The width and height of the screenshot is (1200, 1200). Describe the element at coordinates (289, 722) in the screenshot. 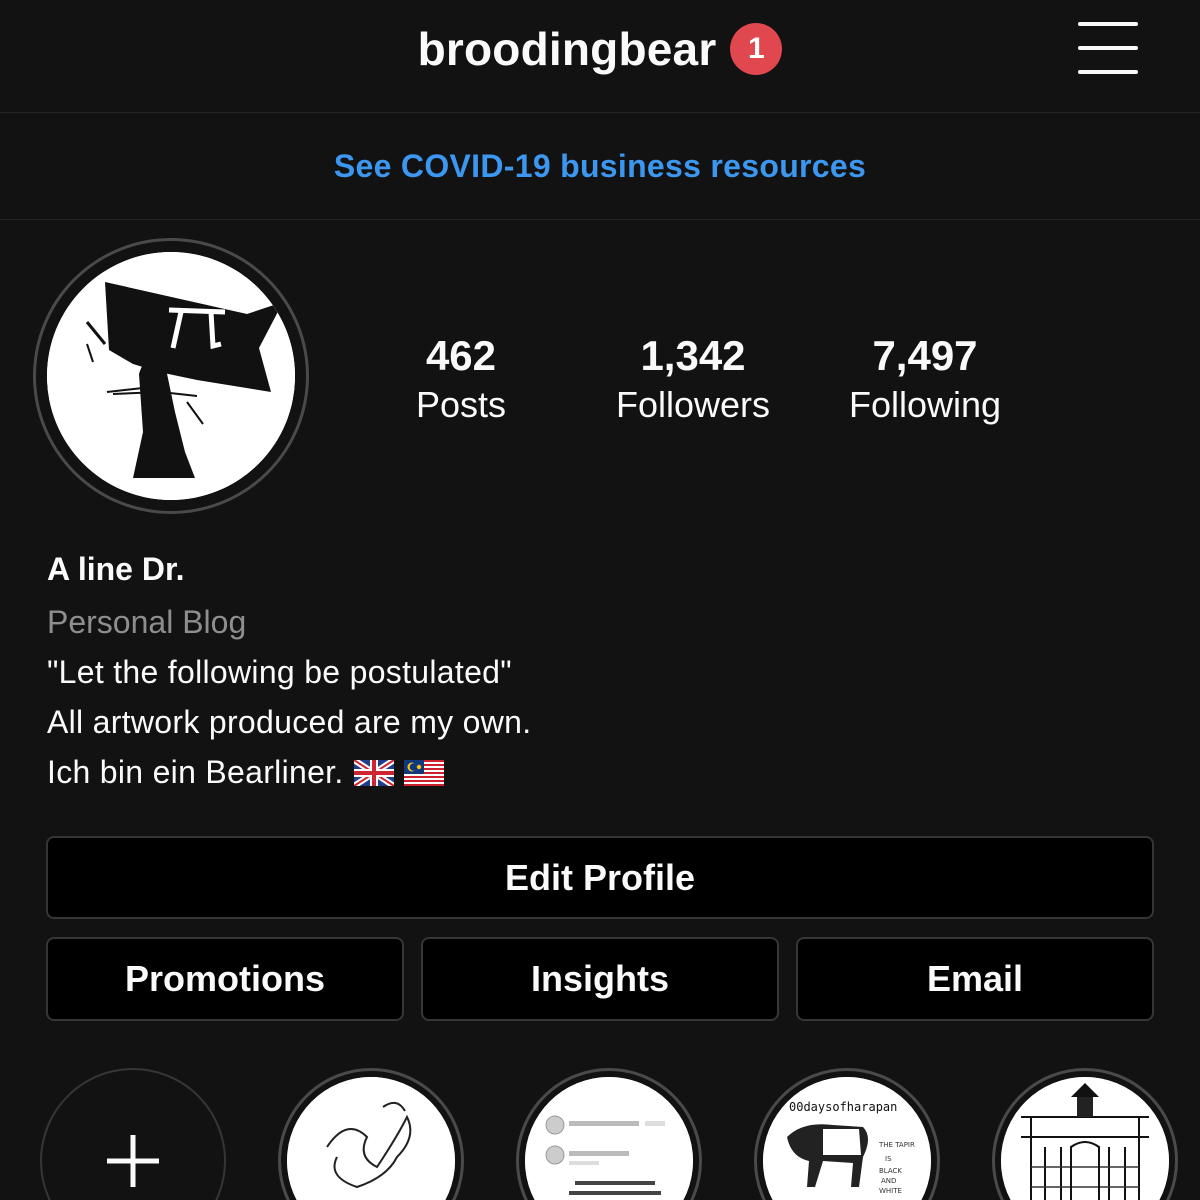

I see `bio-line: All artwork produced are my own.` at that location.